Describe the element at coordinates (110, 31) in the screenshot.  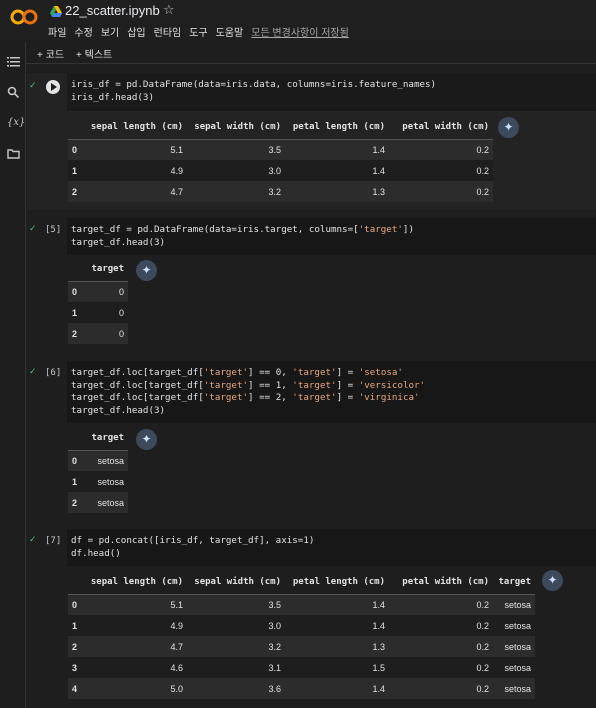
I see `menu-view: 보기` at that location.